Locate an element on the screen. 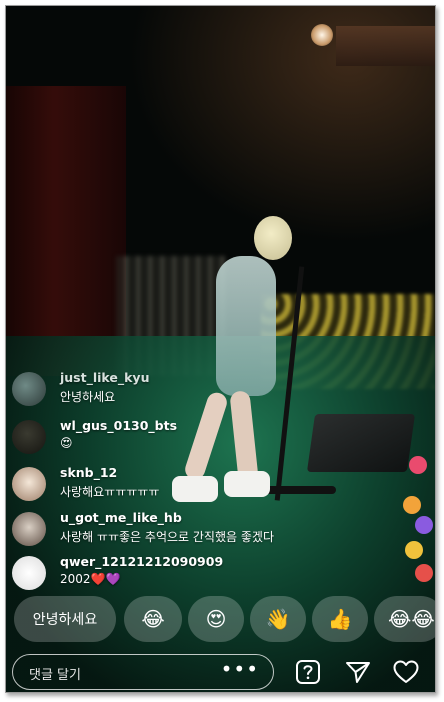 The image size is (444, 702). heart-icon is located at coordinates (406, 671).